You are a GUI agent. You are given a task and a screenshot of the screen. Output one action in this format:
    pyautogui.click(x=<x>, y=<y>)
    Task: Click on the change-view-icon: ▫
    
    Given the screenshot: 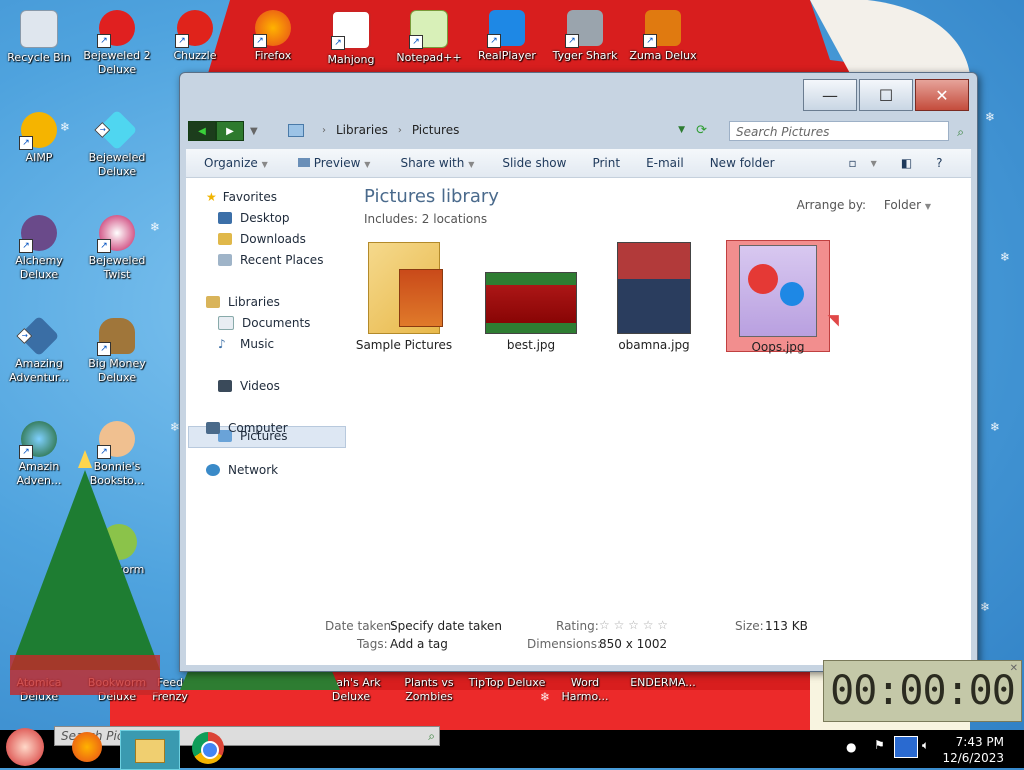 What is the action you would take?
    pyautogui.click(x=853, y=163)
    